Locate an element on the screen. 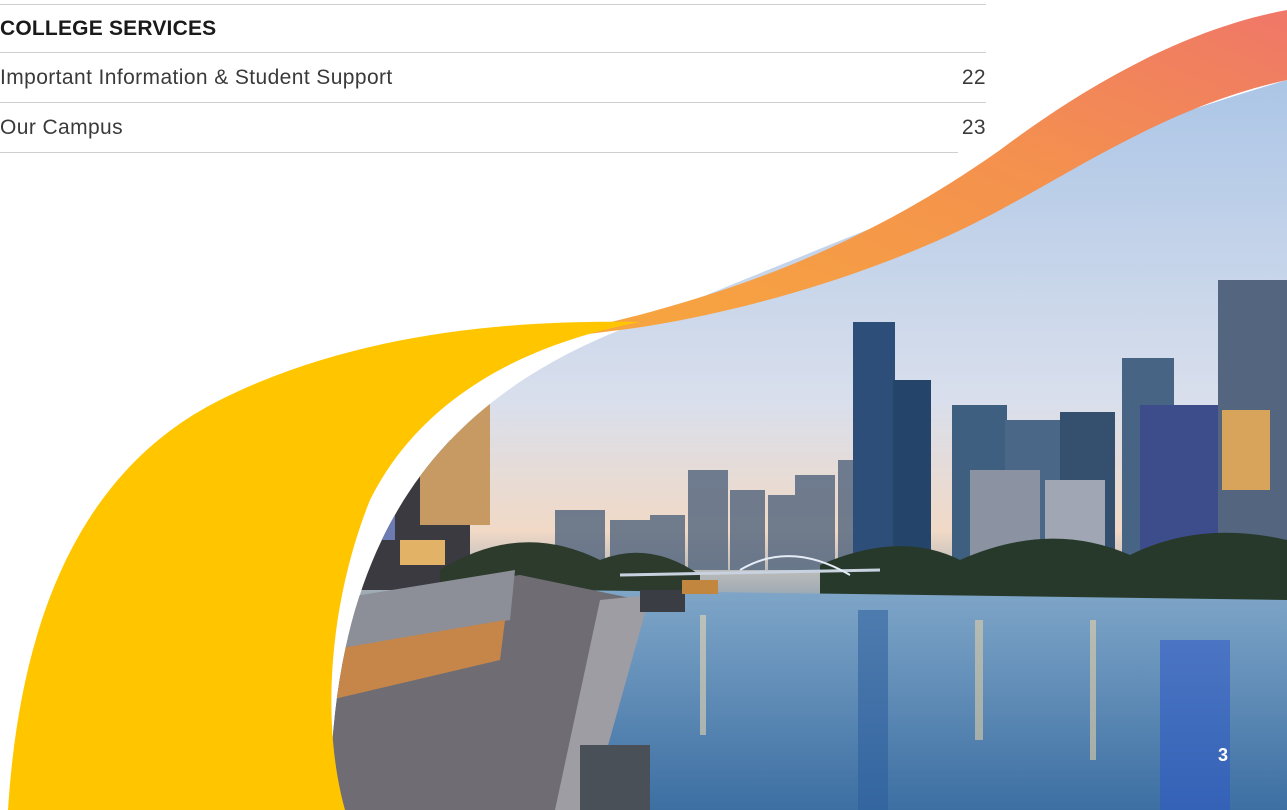  toc-section-heading: COLLEGE SERVICES is located at coordinates (493, 29).